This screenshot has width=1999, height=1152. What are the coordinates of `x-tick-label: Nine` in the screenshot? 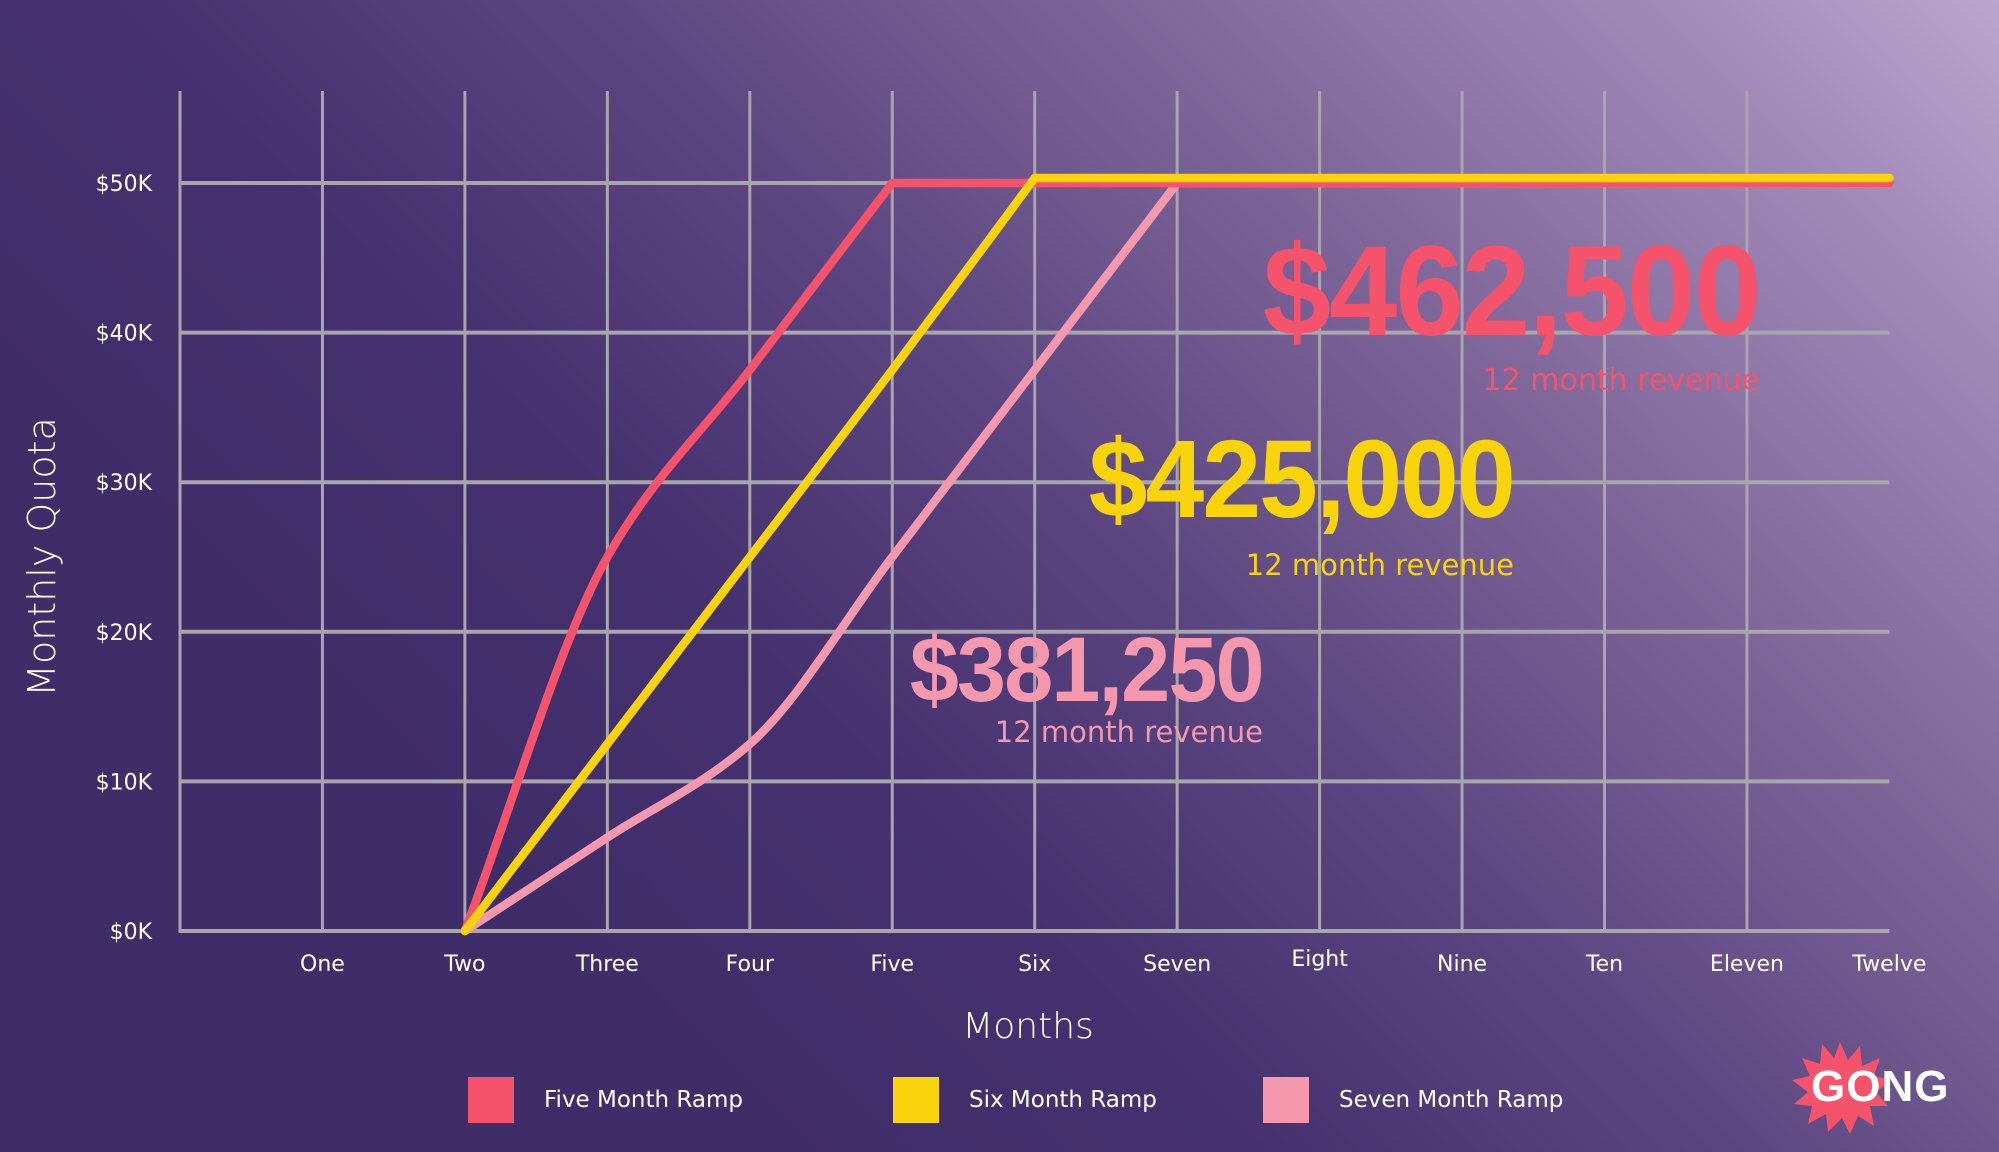 It's located at (1462, 964).